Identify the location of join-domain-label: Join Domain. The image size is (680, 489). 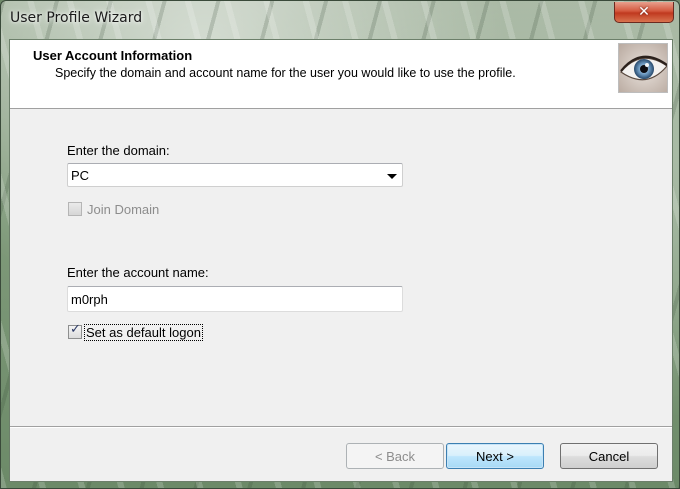
(123, 209).